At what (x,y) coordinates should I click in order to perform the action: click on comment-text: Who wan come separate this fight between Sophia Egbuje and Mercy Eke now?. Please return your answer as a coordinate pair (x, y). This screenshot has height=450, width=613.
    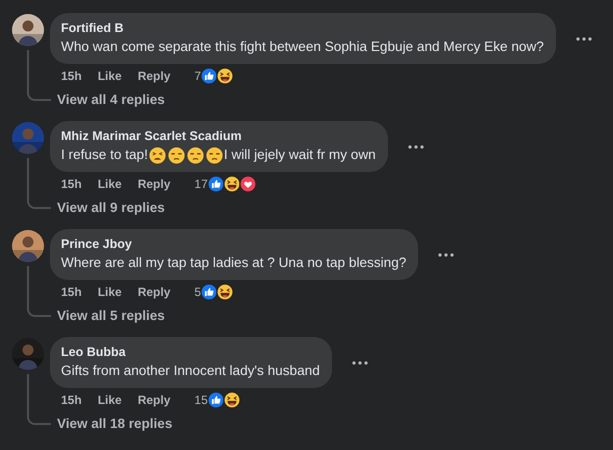
    Looking at the image, I should click on (302, 47).